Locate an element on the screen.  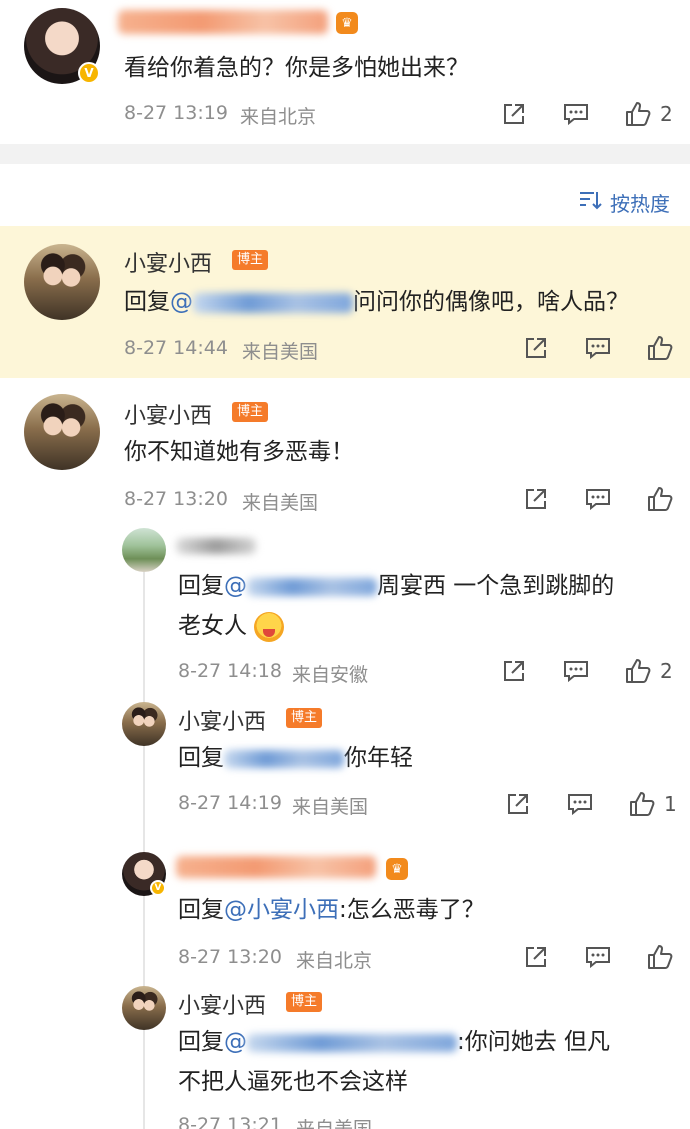
reply-text-line2: 不把人逼死也不会这样 is located at coordinates (293, 1082).